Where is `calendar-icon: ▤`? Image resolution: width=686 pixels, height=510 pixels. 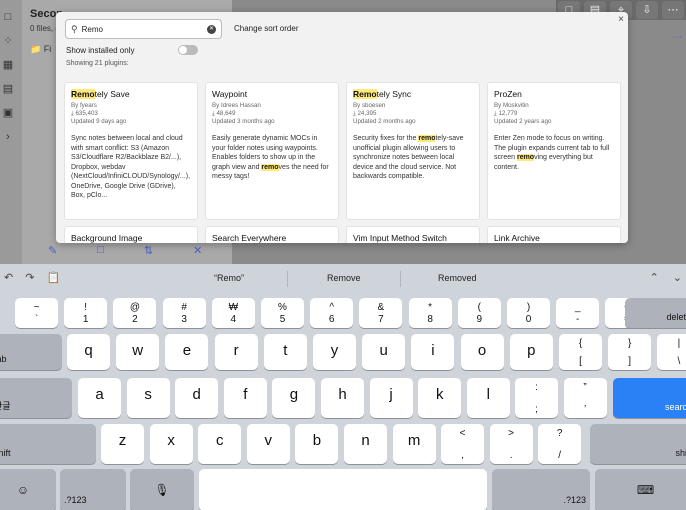 calendar-icon: ▤ is located at coordinates (8, 89).